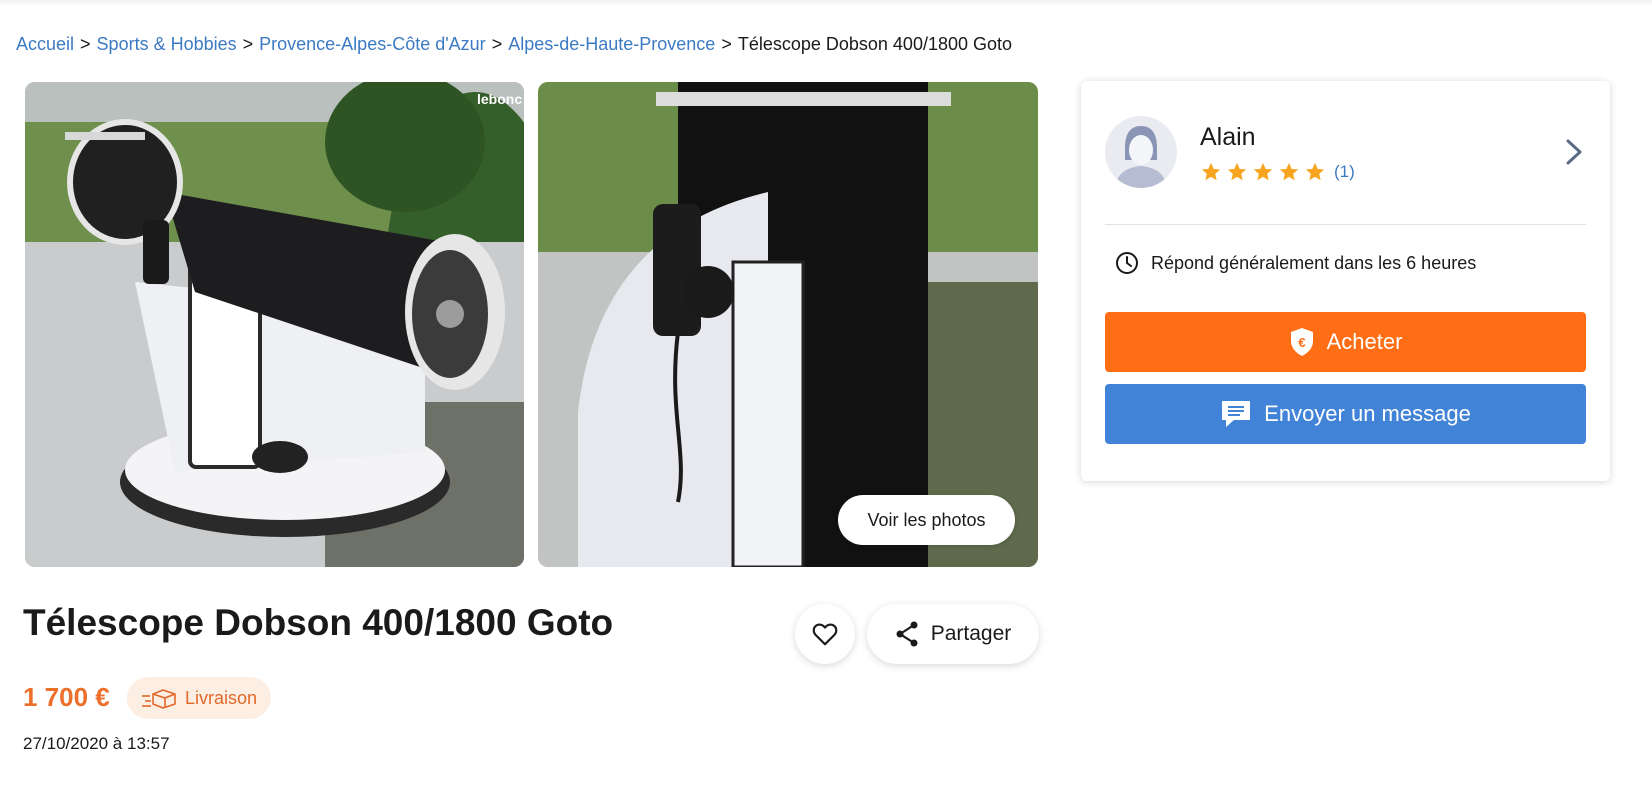 The height and width of the screenshot is (787, 1652). I want to click on top-shadow, so click(826, 3).